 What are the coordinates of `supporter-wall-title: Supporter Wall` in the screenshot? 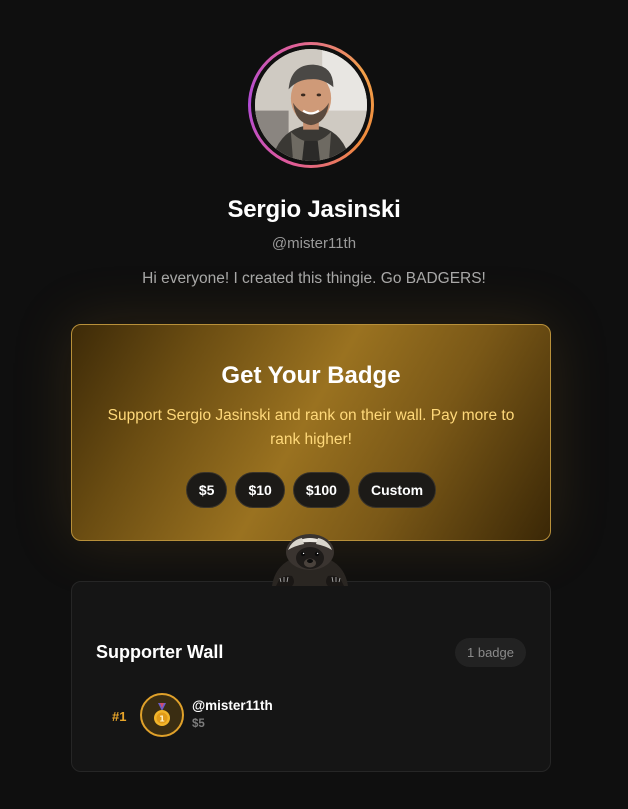 It's located at (160, 652).